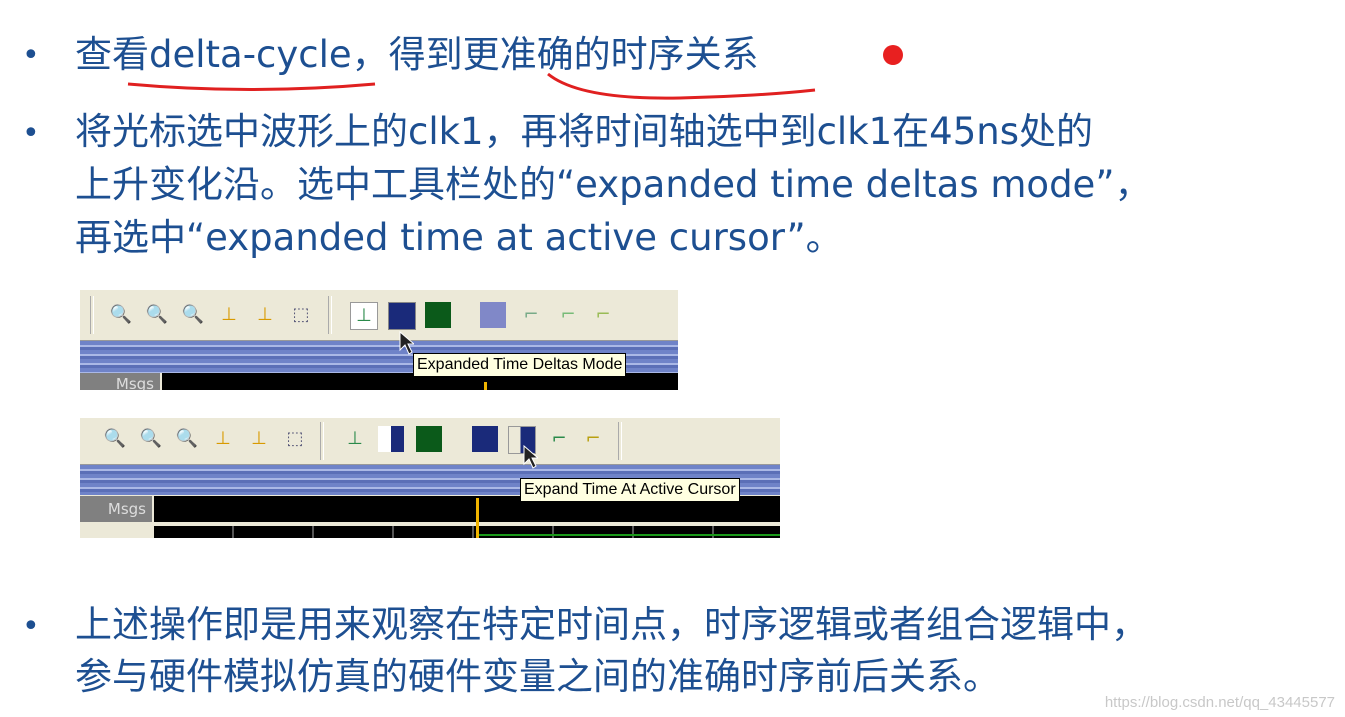 The height and width of the screenshot is (717, 1345). What do you see at coordinates (611, 624) in the screenshot?
I see `bullet-3-line-1: 上述操作即是用来观察在特定时间点，时序逻辑或者组合逻辑中，` at bounding box center [611, 624].